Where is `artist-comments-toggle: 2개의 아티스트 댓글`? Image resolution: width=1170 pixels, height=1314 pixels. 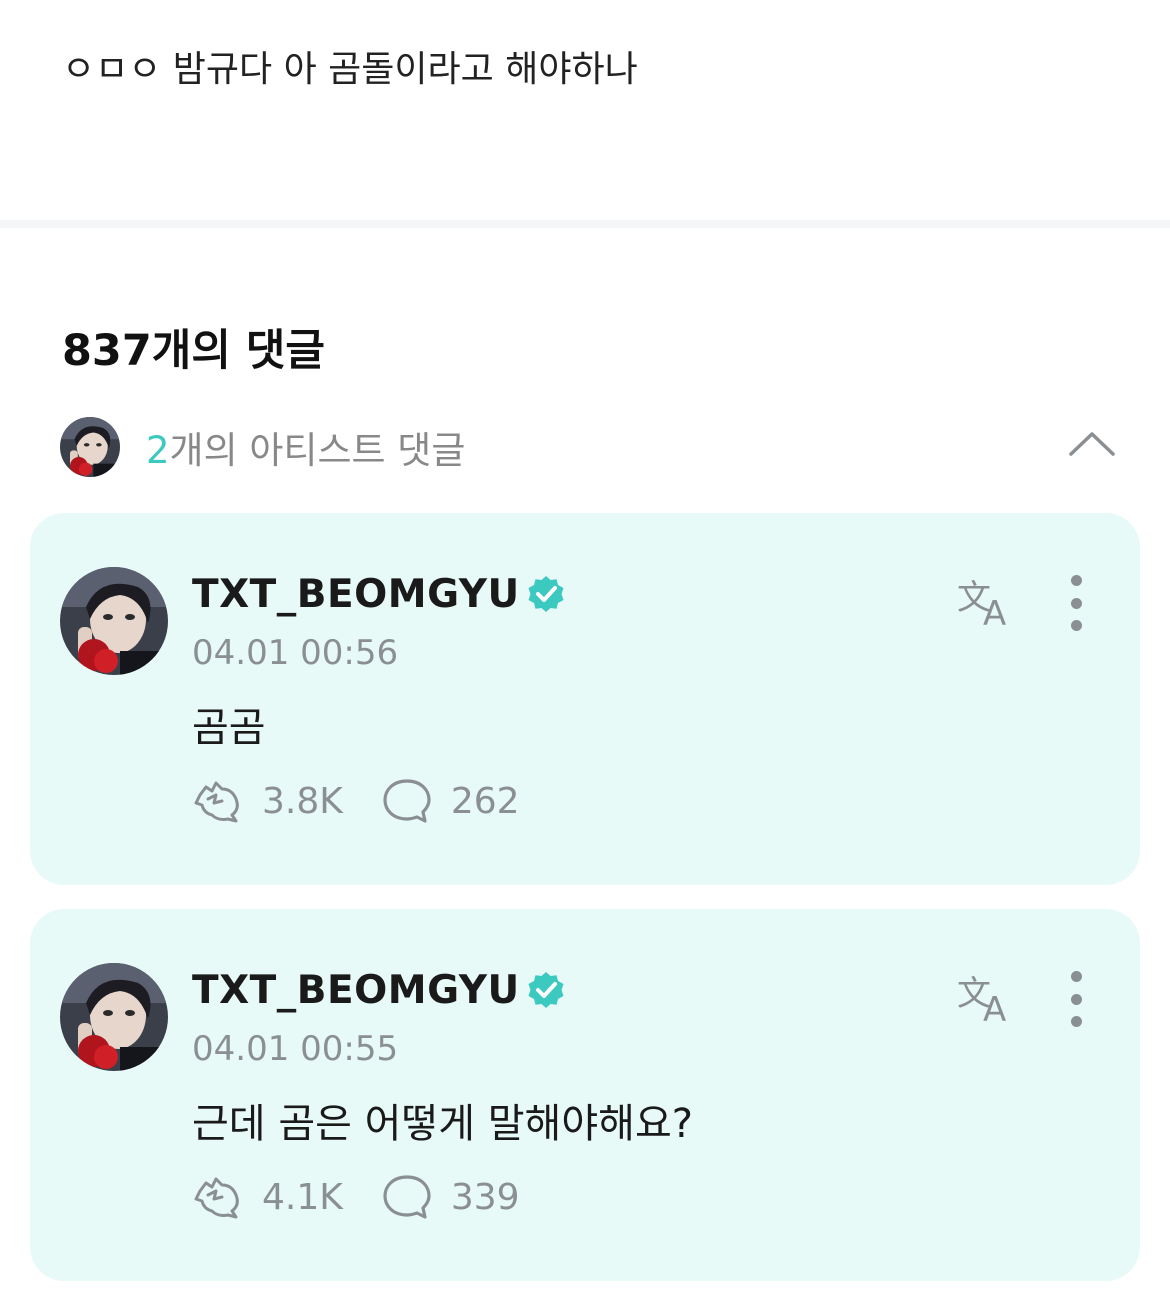 artist-comments-toggle: 2개의 아티스트 댓글 is located at coordinates (590, 447).